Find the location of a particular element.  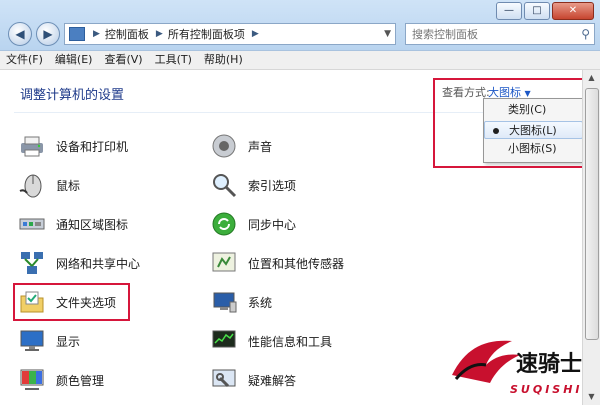

troubleshooting-icon is located at coordinates (224, 380).